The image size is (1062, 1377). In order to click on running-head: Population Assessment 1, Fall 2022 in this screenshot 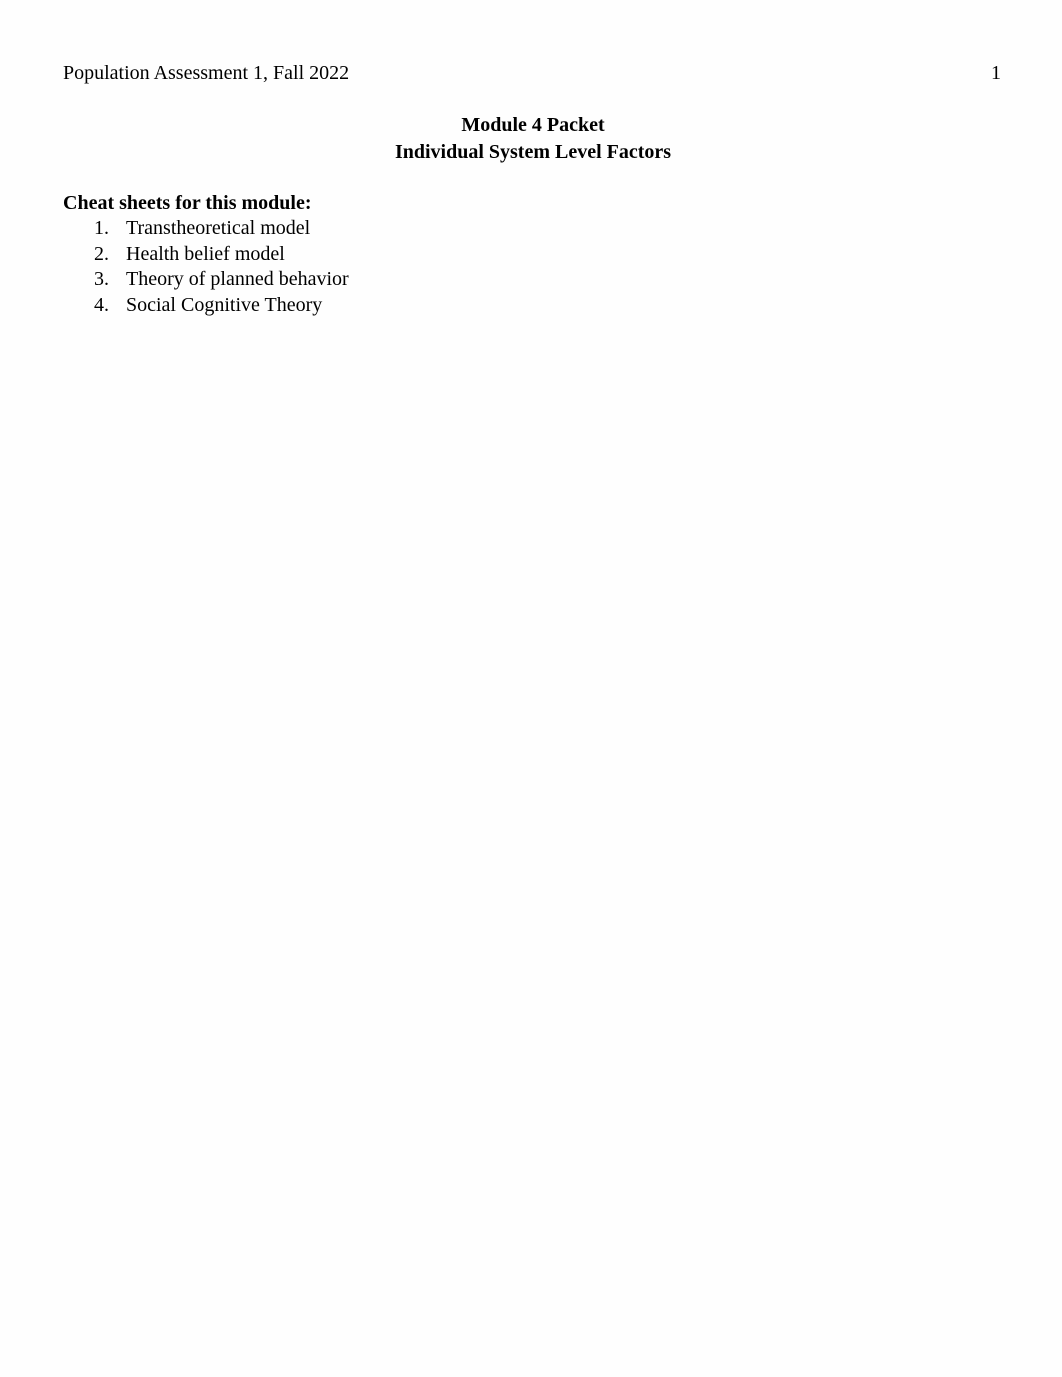, I will do `click(206, 73)`.